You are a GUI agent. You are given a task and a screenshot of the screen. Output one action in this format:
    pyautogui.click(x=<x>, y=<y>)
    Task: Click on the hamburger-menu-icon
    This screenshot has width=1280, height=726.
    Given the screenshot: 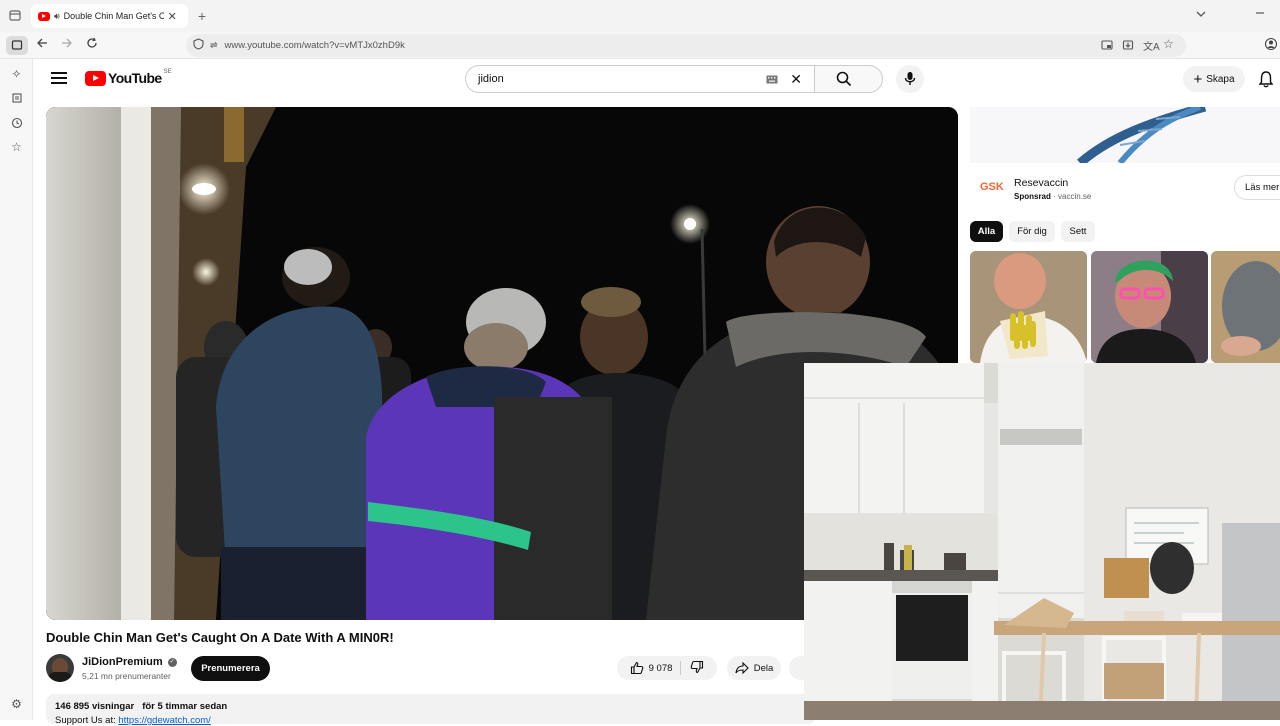 What is the action you would take?
    pyautogui.click(x=59, y=79)
    